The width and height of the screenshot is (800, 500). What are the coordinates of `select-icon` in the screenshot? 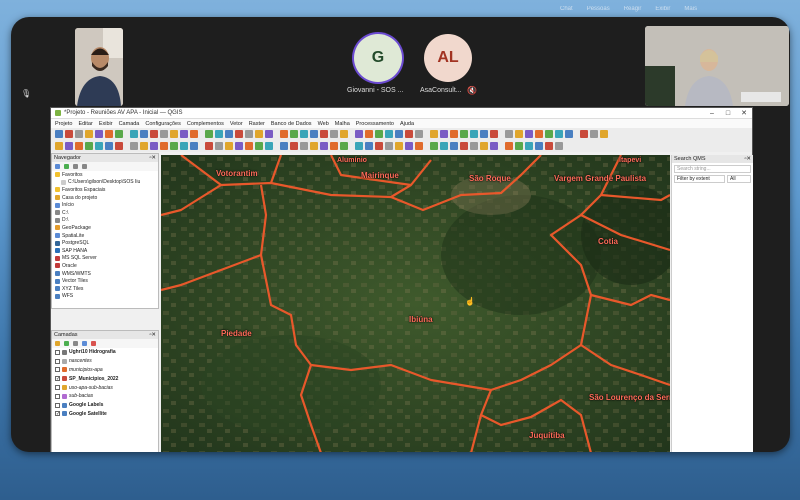 It's located at (494, 134).